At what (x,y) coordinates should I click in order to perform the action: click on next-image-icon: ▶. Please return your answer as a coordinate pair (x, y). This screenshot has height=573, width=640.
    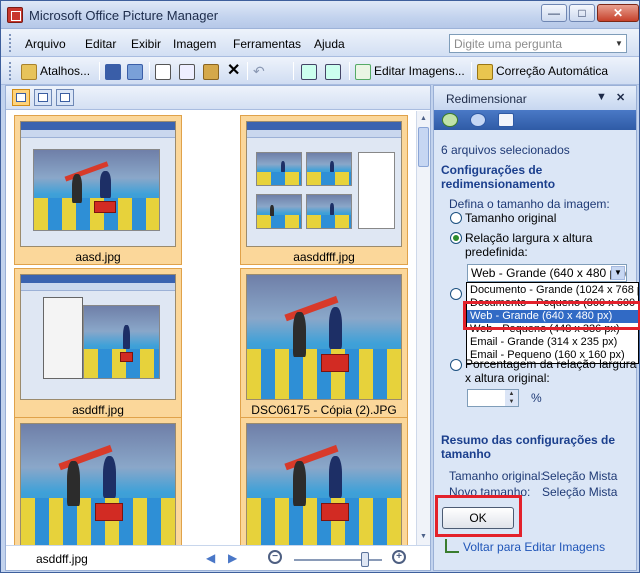
    Looking at the image, I should click on (232, 558).